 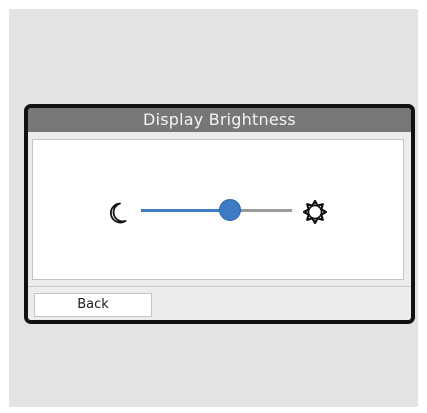 I want to click on title-bar: Display Brightness, so click(x=219, y=120).